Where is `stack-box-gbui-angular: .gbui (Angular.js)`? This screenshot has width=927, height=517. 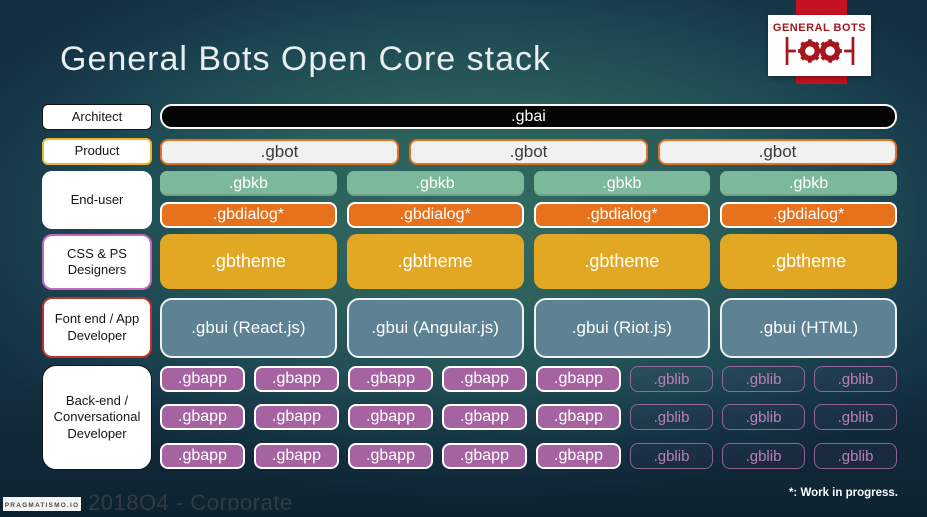
stack-box-gbui-angular: .gbui (Angular.js) is located at coordinates (435, 328).